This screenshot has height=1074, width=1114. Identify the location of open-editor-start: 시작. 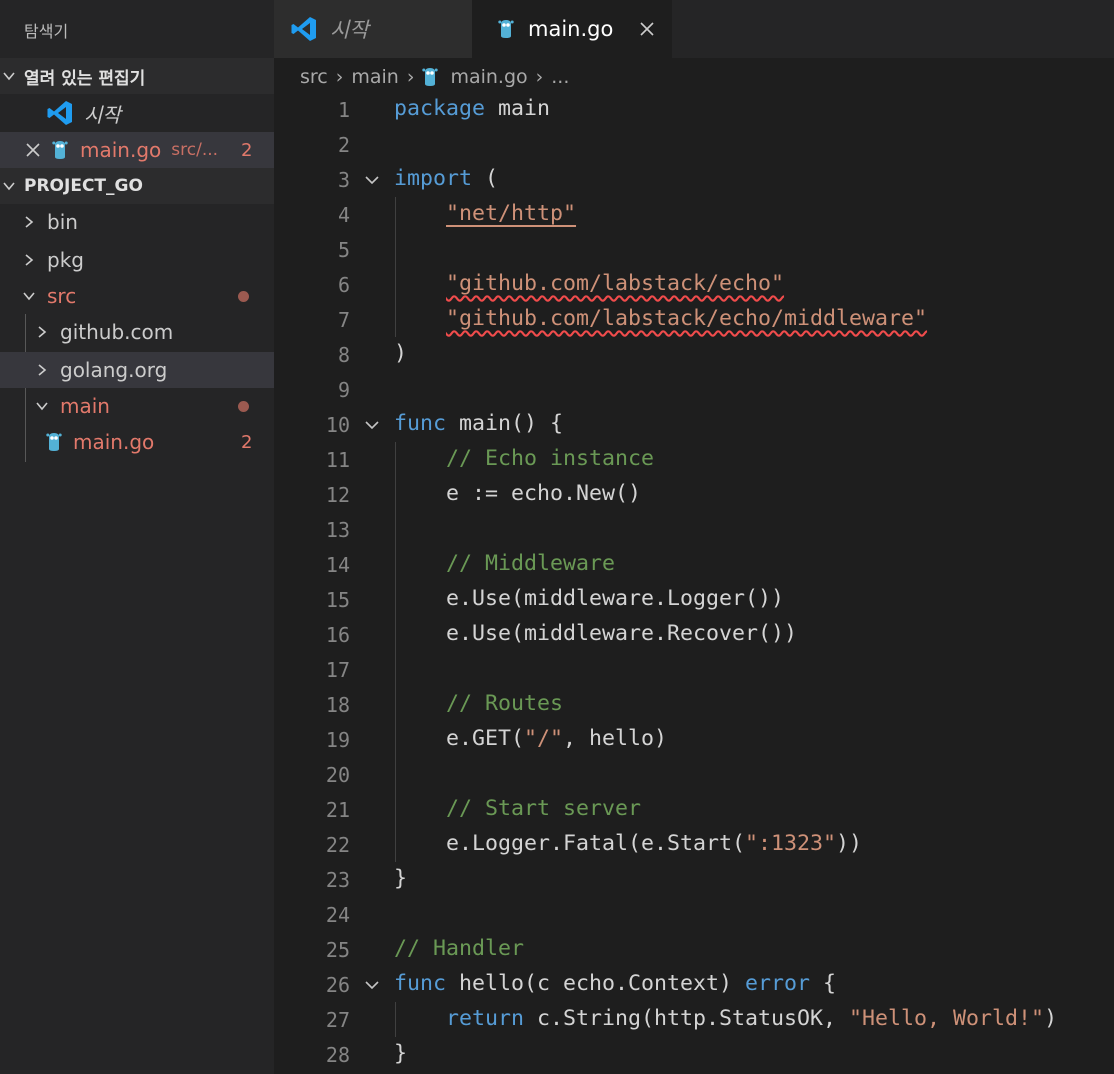
(137, 113).